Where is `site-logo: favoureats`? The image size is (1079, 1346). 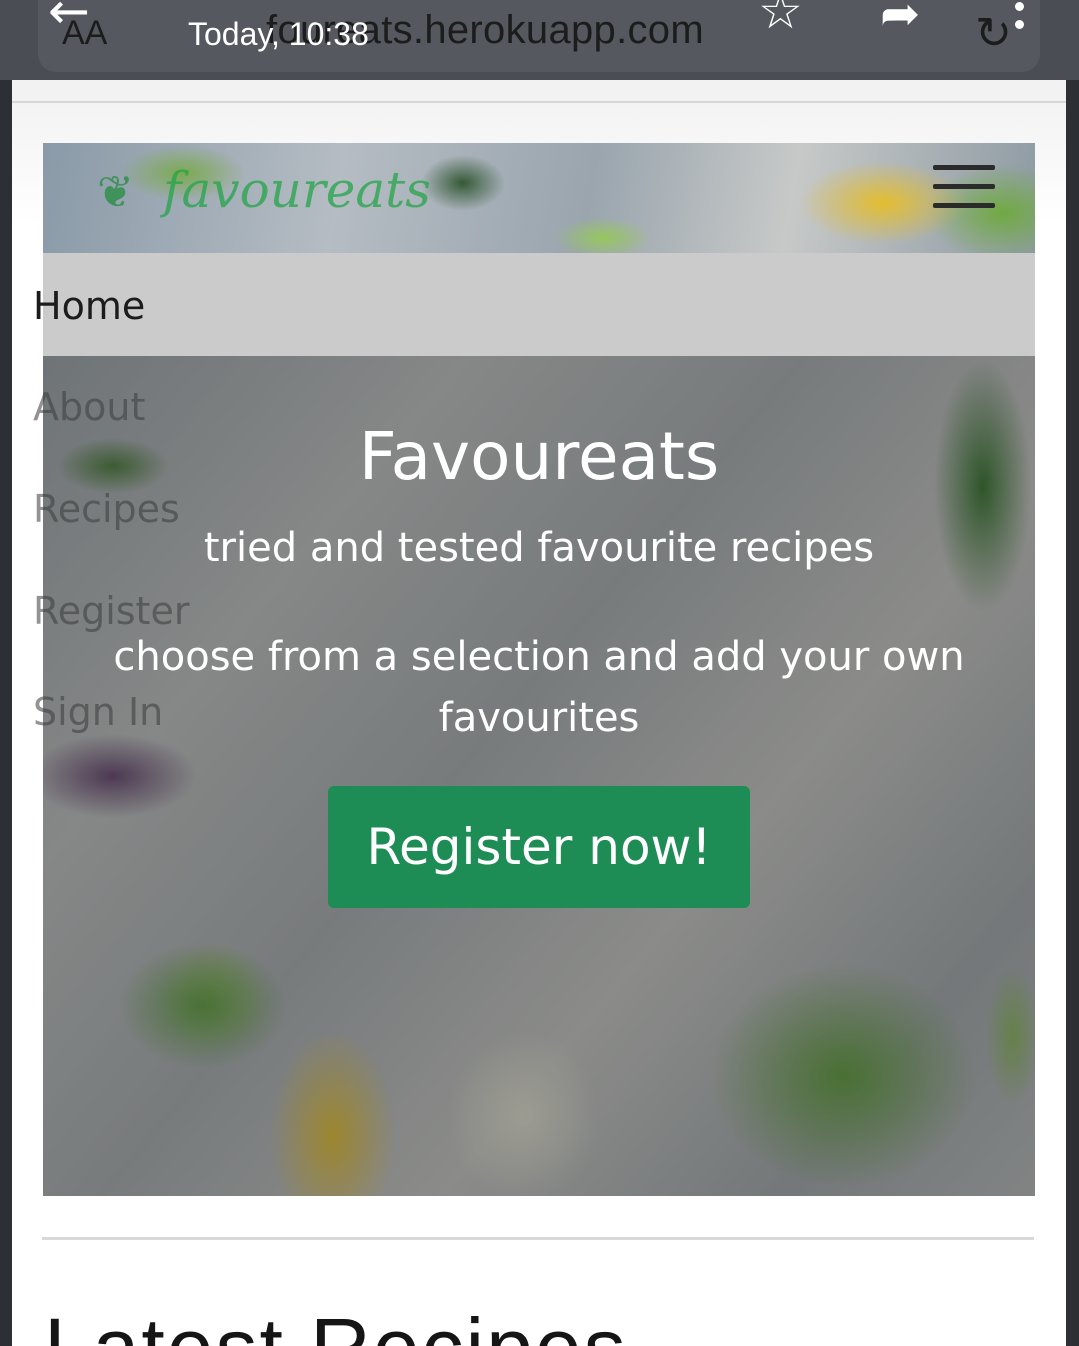
site-logo: favoureats is located at coordinates (297, 190).